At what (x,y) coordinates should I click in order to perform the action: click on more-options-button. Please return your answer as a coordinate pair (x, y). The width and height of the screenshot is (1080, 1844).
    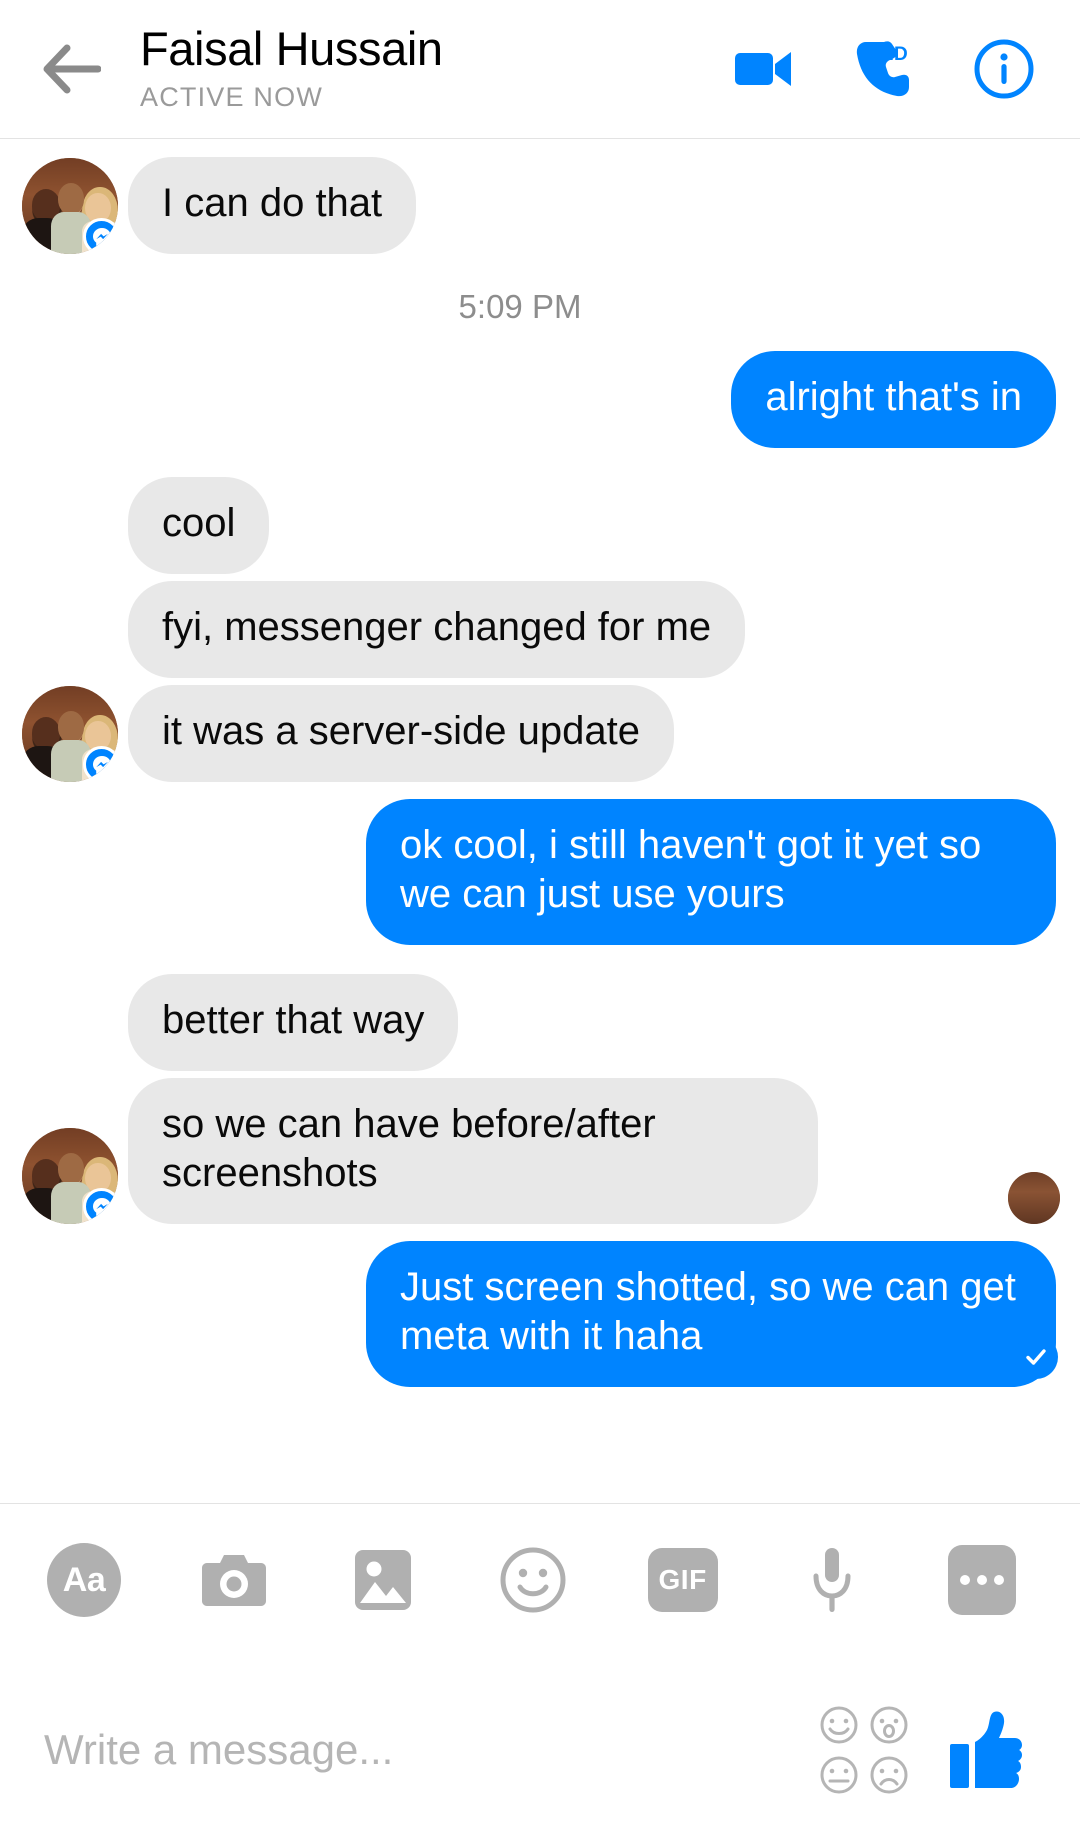
    Looking at the image, I should click on (982, 1580).